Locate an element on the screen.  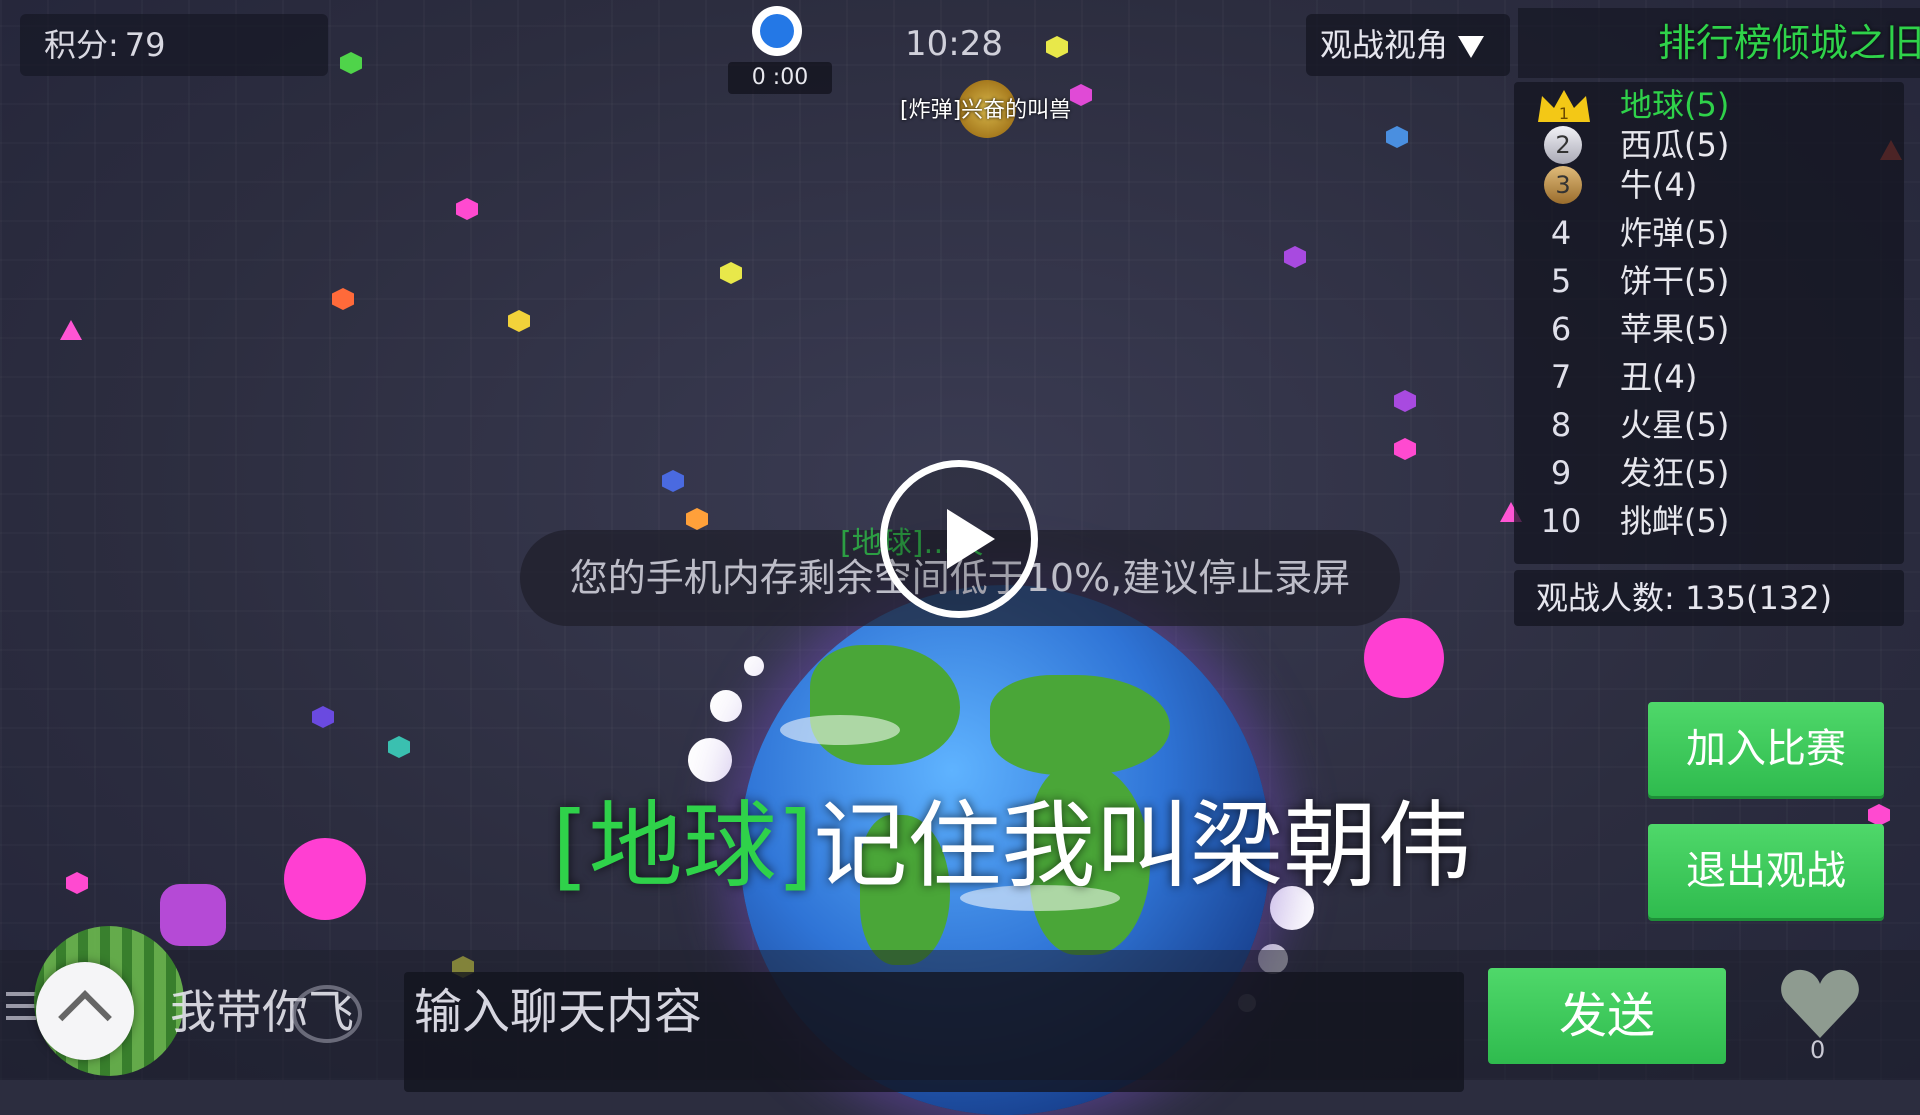
player-name: 发狂(5) is located at coordinates (1675, 473).